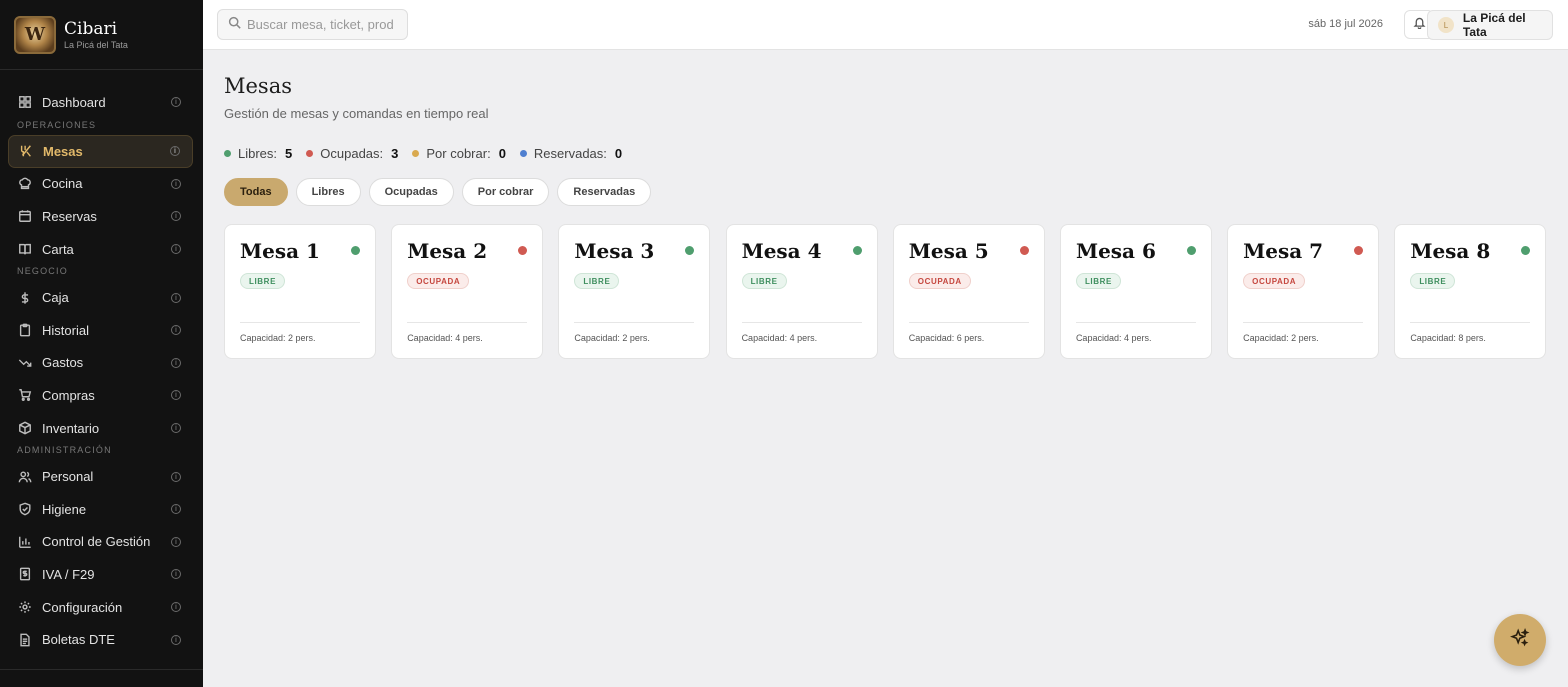 This screenshot has width=1568, height=687. Describe the element at coordinates (280, 251) in the screenshot. I see `table-name: Mesa 1` at that location.